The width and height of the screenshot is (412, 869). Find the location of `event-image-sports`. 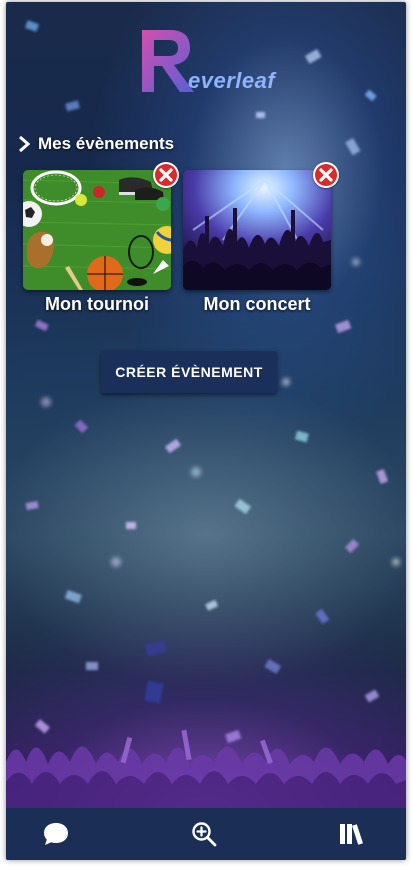

event-image-sports is located at coordinates (97, 230).